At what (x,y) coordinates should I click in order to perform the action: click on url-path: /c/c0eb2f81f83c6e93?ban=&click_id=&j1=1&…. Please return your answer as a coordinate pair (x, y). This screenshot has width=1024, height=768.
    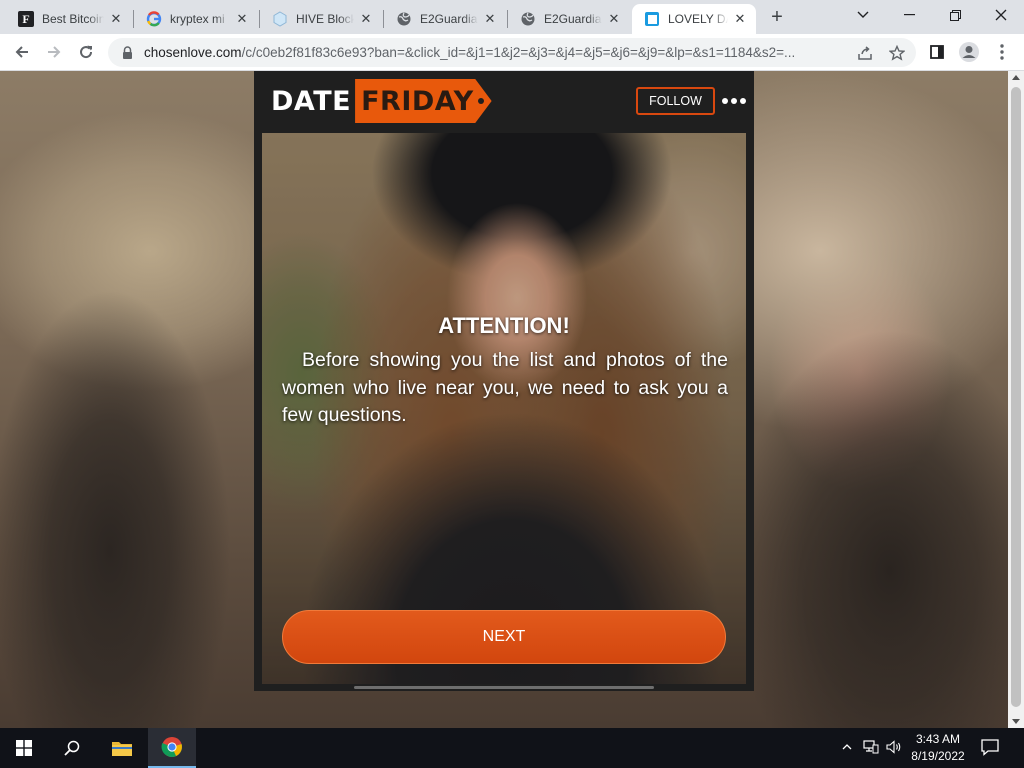
    Looking at the image, I should click on (518, 52).